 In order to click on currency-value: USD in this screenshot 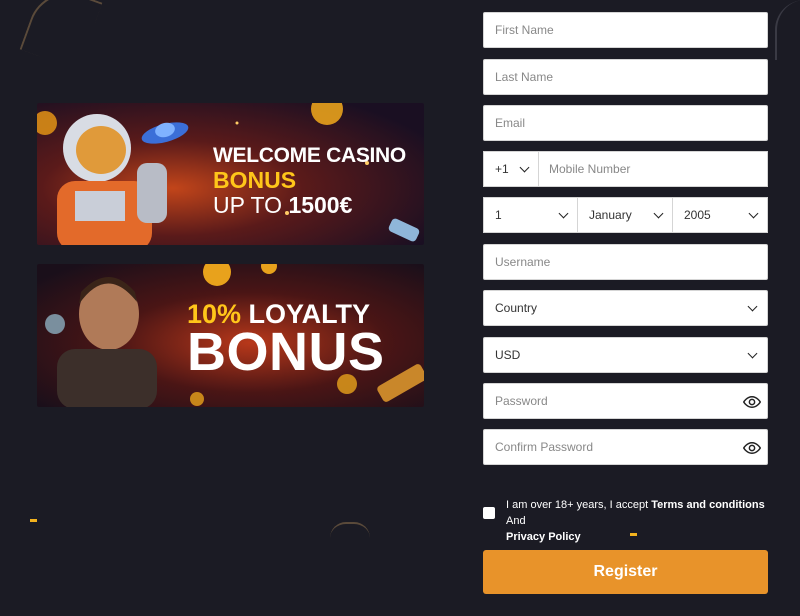, I will do `click(508, 355)`.